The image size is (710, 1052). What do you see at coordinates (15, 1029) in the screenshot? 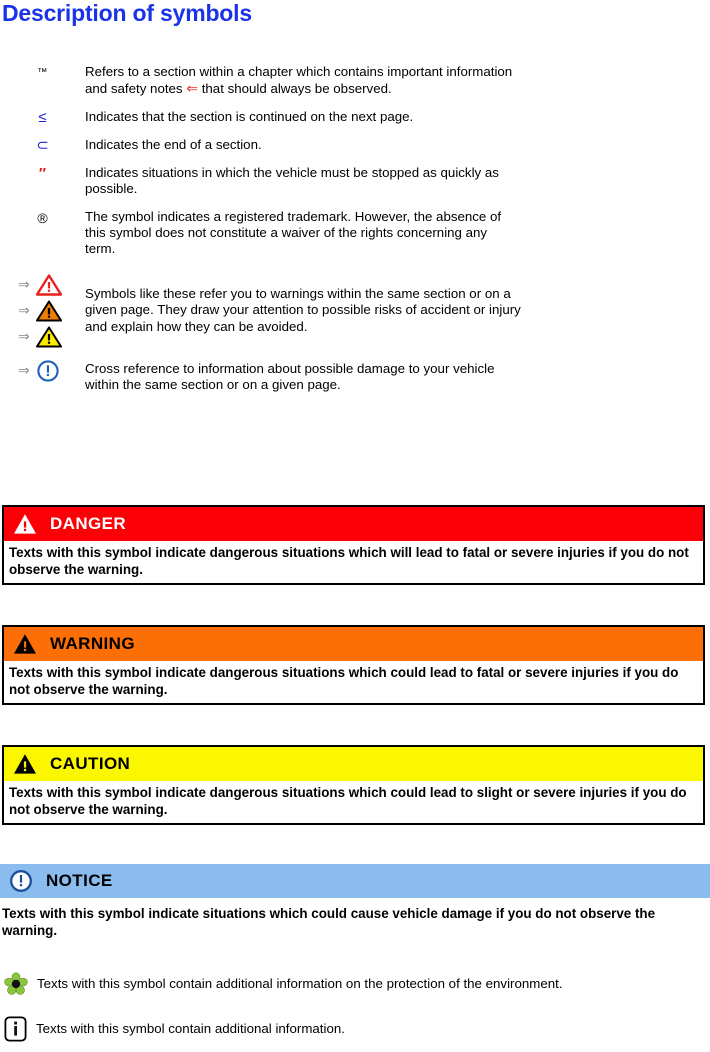
I see `information-icon` at bounding box center [15, 1029].